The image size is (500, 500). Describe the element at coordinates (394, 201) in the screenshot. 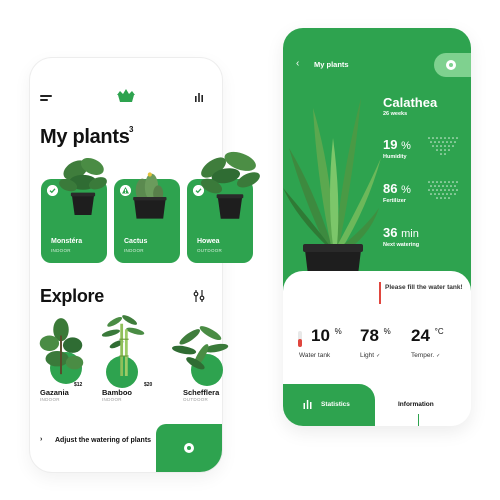

I see `fertilizer-label: Fertilizer` at that location.